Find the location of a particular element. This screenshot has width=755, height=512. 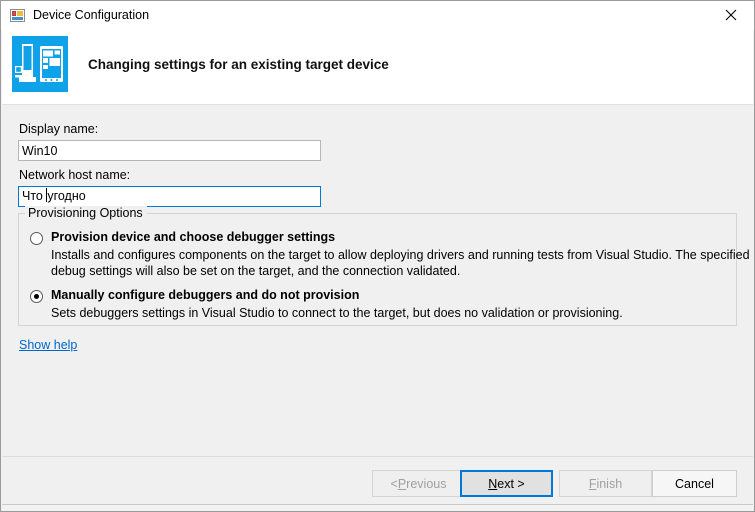

radio-icon-unselected is located at coordinates (36, 238).